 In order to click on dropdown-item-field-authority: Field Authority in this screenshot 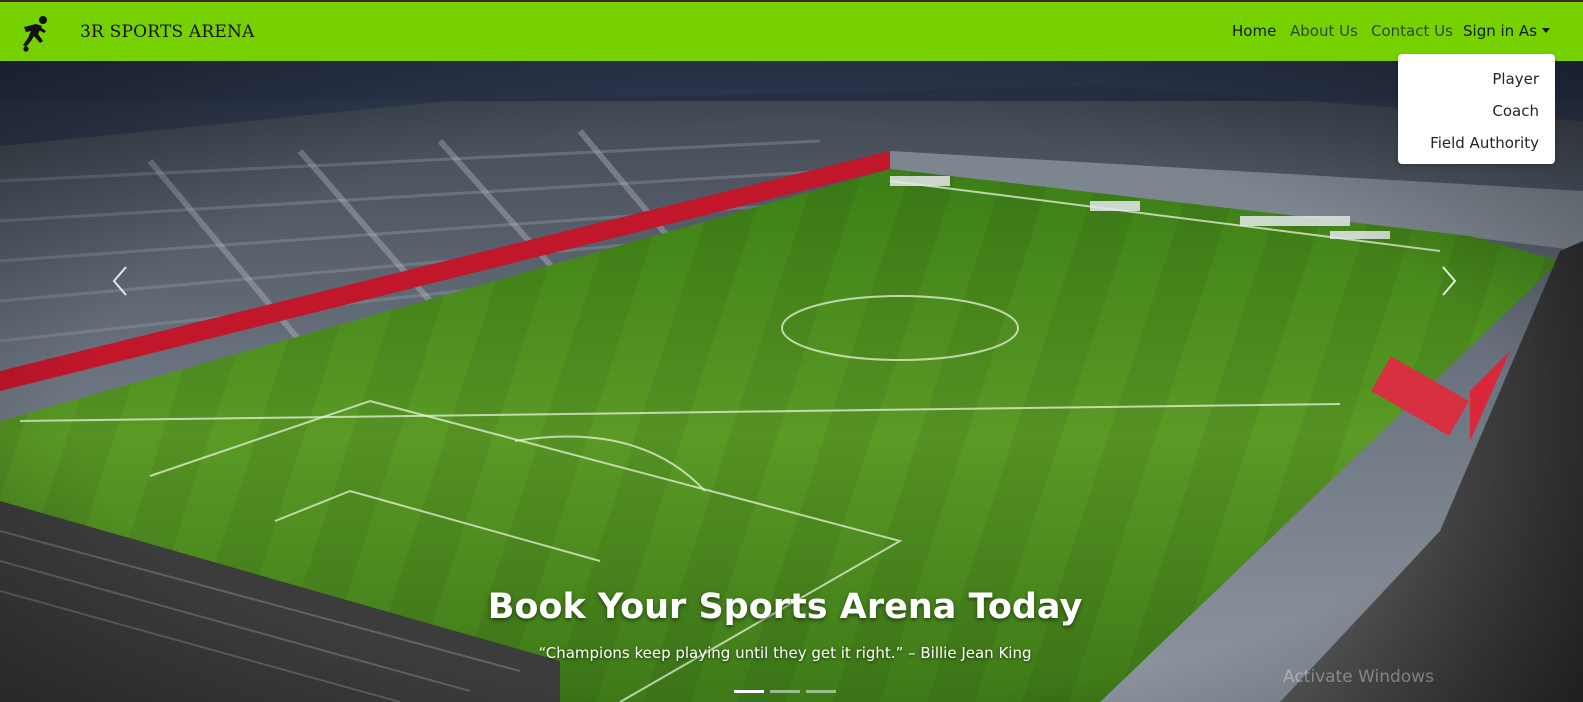, I will do `click(1484, 143)`.